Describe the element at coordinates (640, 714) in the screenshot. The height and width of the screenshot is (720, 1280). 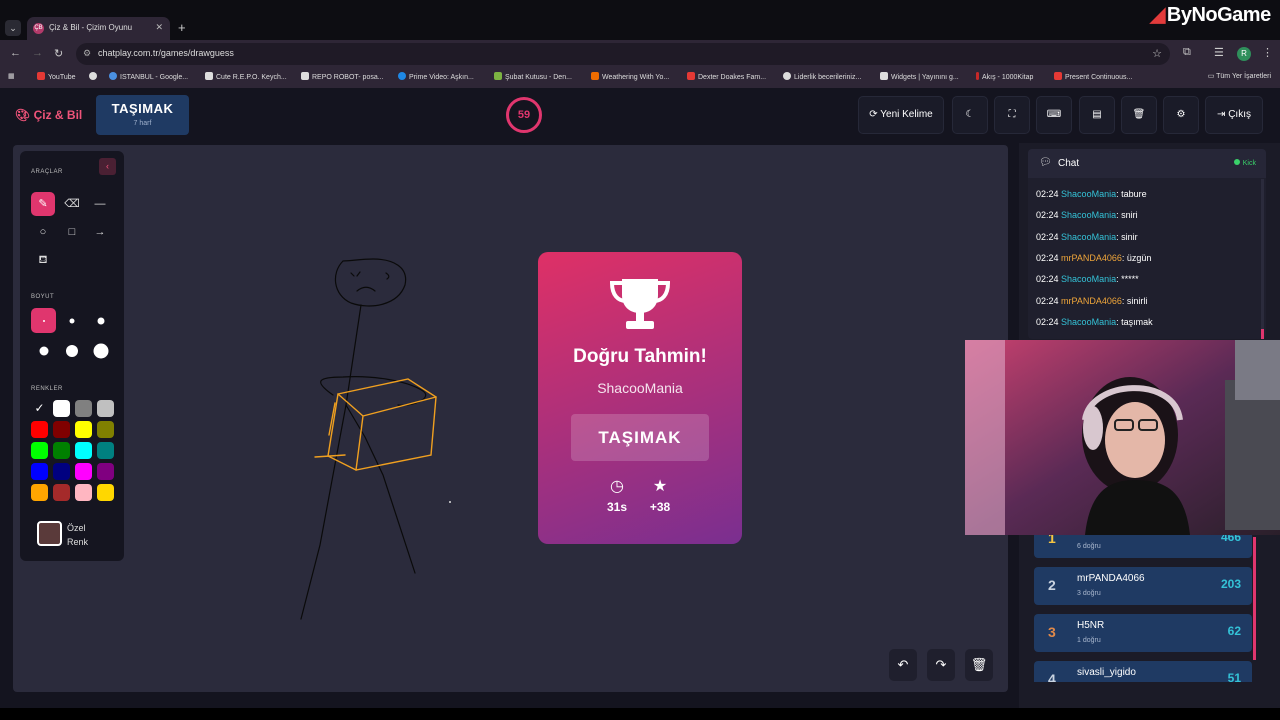
I see `bottom-border` at that location.